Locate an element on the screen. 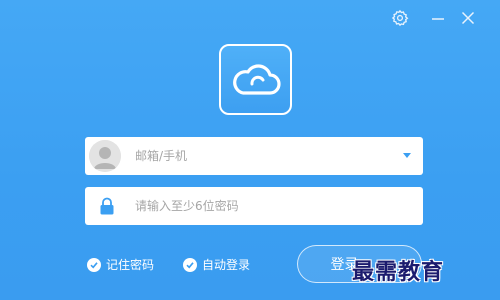  avatar is located at coordinates (105, 156).